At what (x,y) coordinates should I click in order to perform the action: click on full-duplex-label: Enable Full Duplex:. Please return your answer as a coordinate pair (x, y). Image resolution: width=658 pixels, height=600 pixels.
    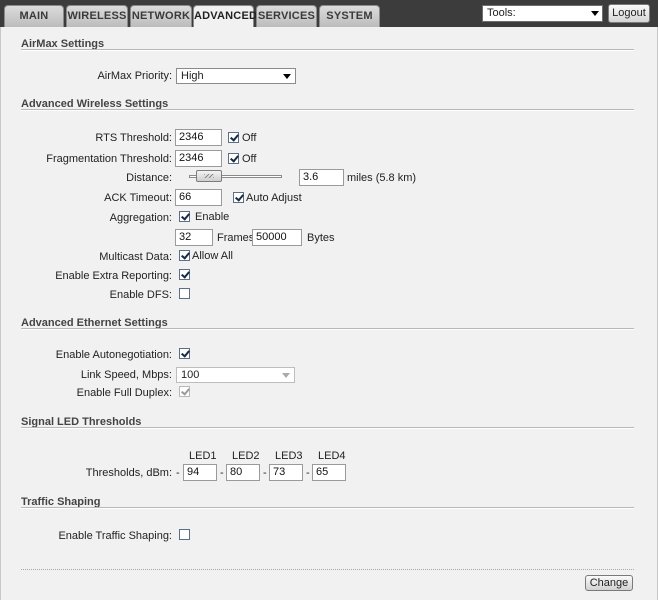
    Looking at the image, I should click on (124, 393).